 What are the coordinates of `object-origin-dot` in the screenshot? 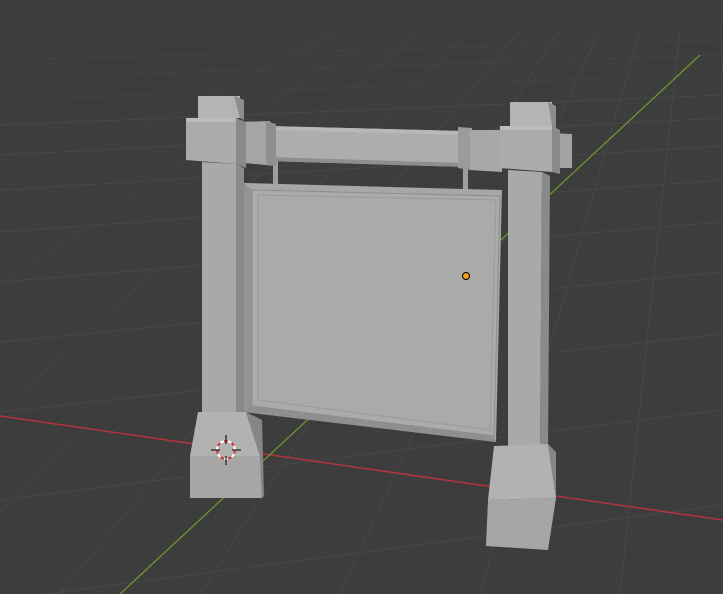 It's located at (466, 276).